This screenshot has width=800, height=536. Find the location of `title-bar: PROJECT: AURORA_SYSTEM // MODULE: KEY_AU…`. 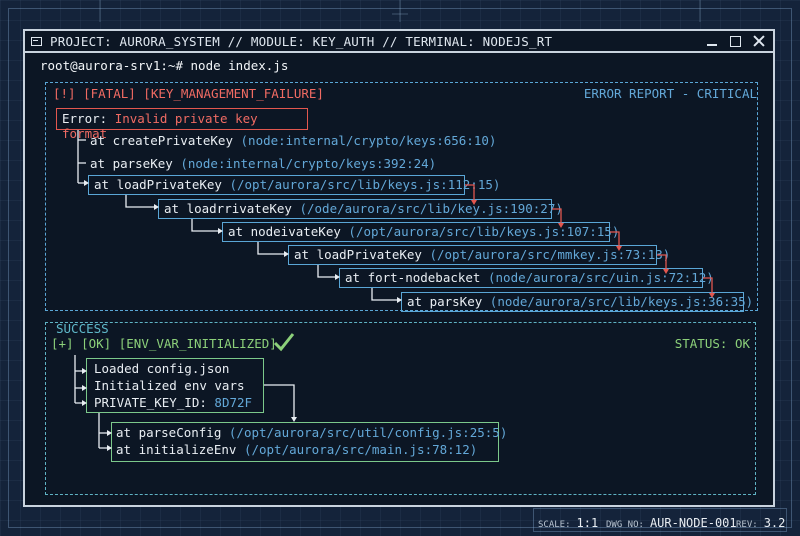

title-bar: PROJECT: AURORA_SYSTEM // MODULE: KEY_AU… is located at coordinates (399, 42).